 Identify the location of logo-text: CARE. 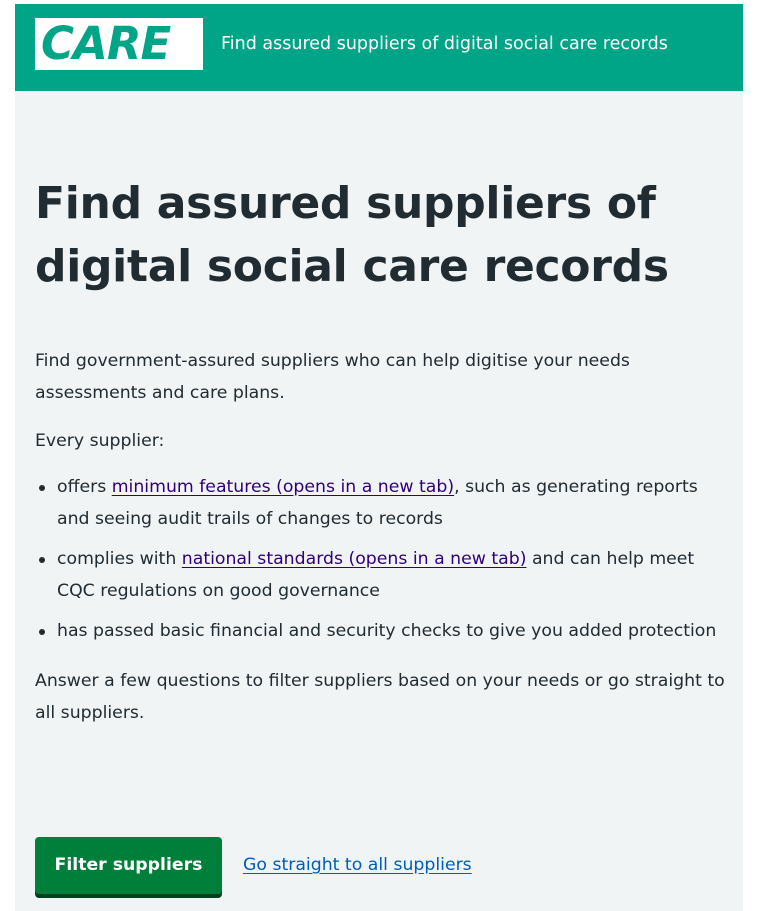
(106, 43).